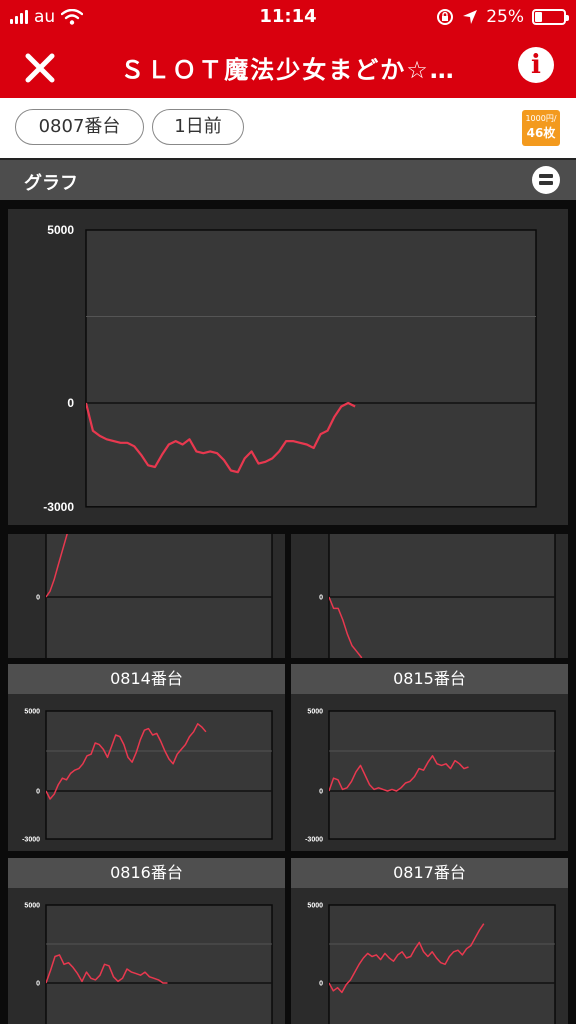  I want to click on small-chart-0814-svg: 5000 0 -3000, so click(147, 775).